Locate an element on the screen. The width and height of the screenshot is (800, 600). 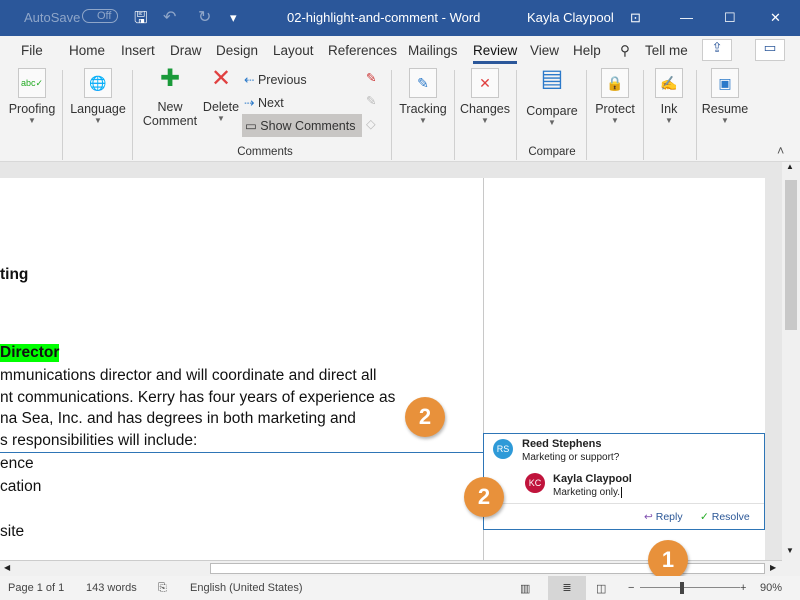
scroll-up-icon: ▲ is located at coordinates (790, 166).